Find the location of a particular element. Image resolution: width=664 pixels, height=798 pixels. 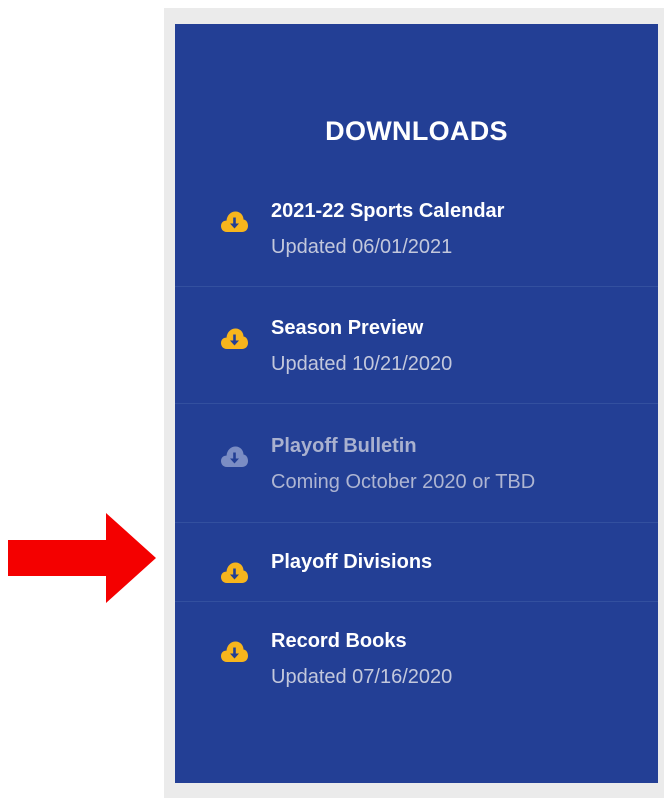

download-item-record-books: Record Books Updated 07/16/2020 is located at coordinates (416, 673).